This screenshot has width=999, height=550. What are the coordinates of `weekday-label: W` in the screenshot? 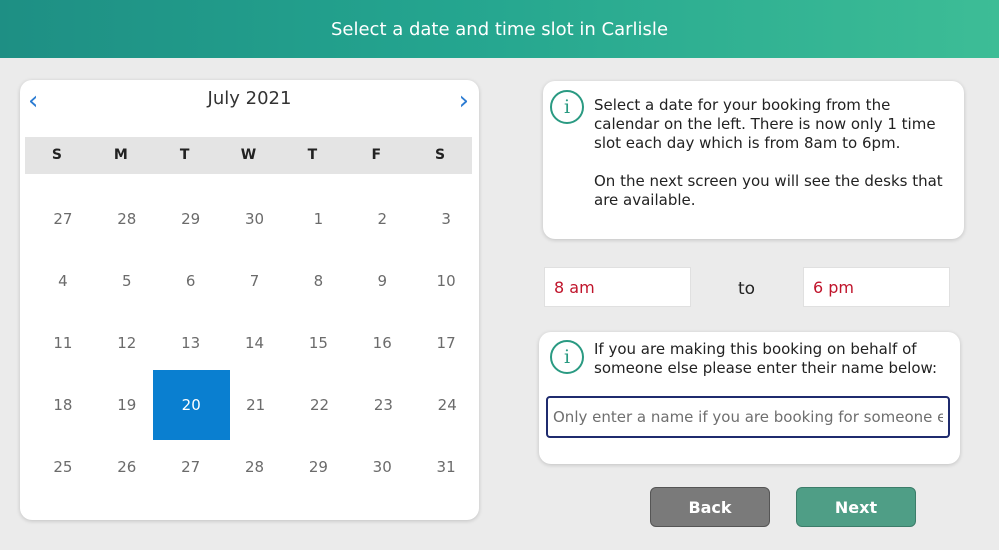 It's located at (248, 155).